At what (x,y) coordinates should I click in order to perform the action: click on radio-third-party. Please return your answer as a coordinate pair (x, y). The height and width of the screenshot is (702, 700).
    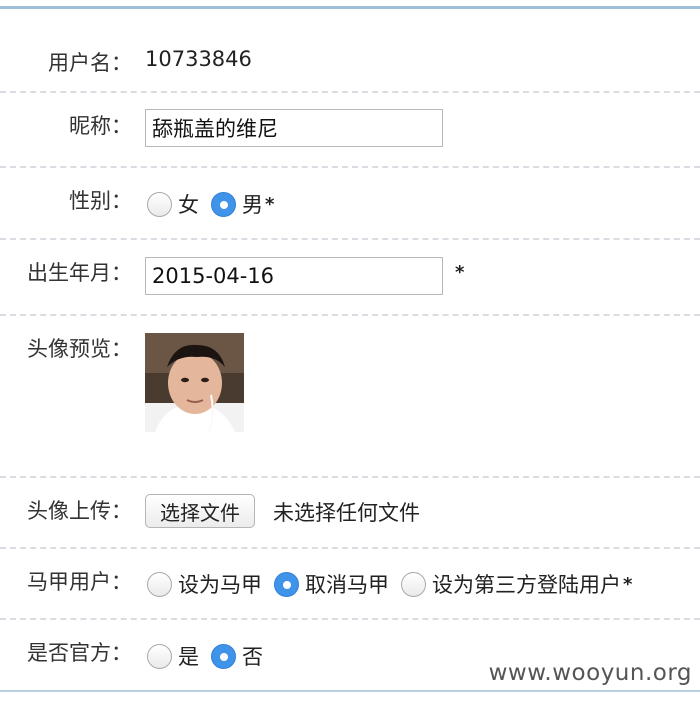
    Looking at the image, I should click on (413, 584).